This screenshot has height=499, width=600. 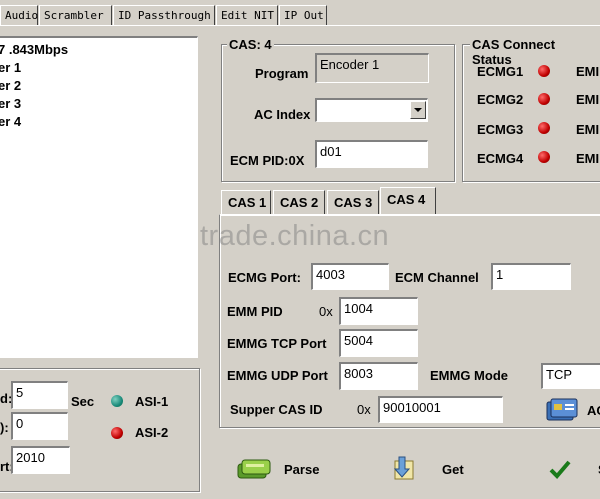 What do you see at coordinates (10, 85) in the screenshot?
I see `list-item: er 2` at bounding box center [10, 85].